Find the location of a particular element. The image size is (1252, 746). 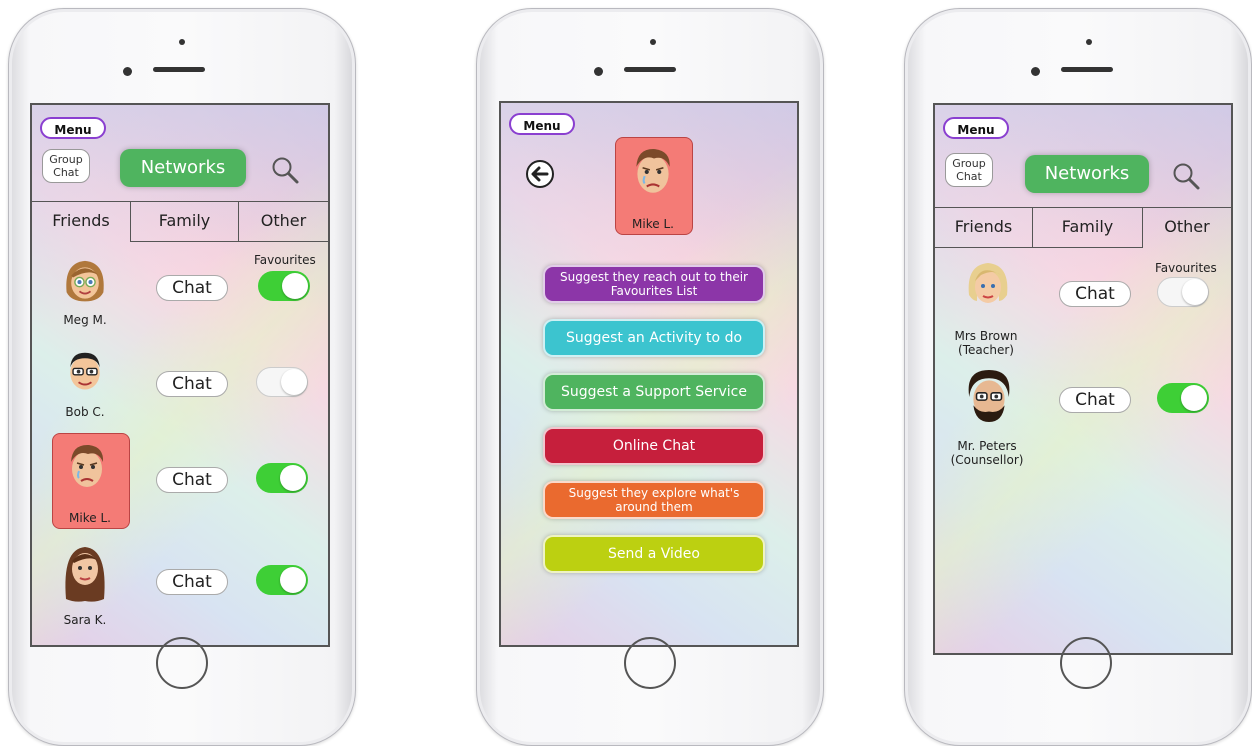

contact-name: Sara K. is located at coordinates (85, 620).